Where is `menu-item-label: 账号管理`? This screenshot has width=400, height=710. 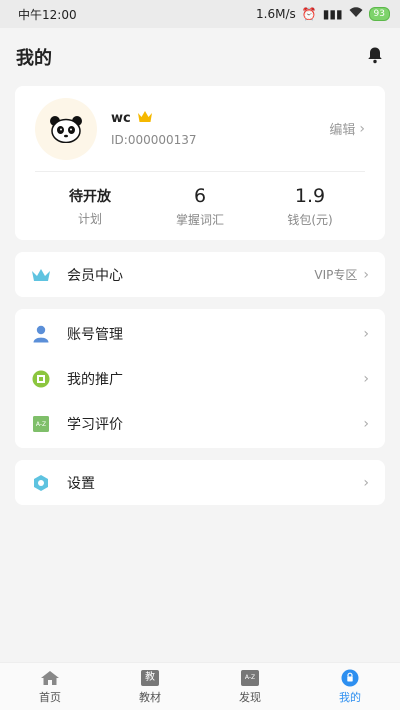 menu-item-label: 账号管理 is located at coordinates (95, 334).